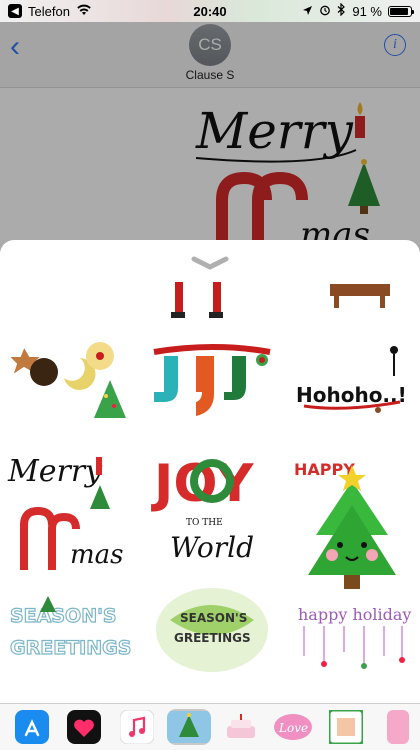 Image resolution: width=420 pixels, height=750 pixels. I want to click on sticker-seasons-greetings-2: SEASON'S GREETINGS, so click(212, 630).